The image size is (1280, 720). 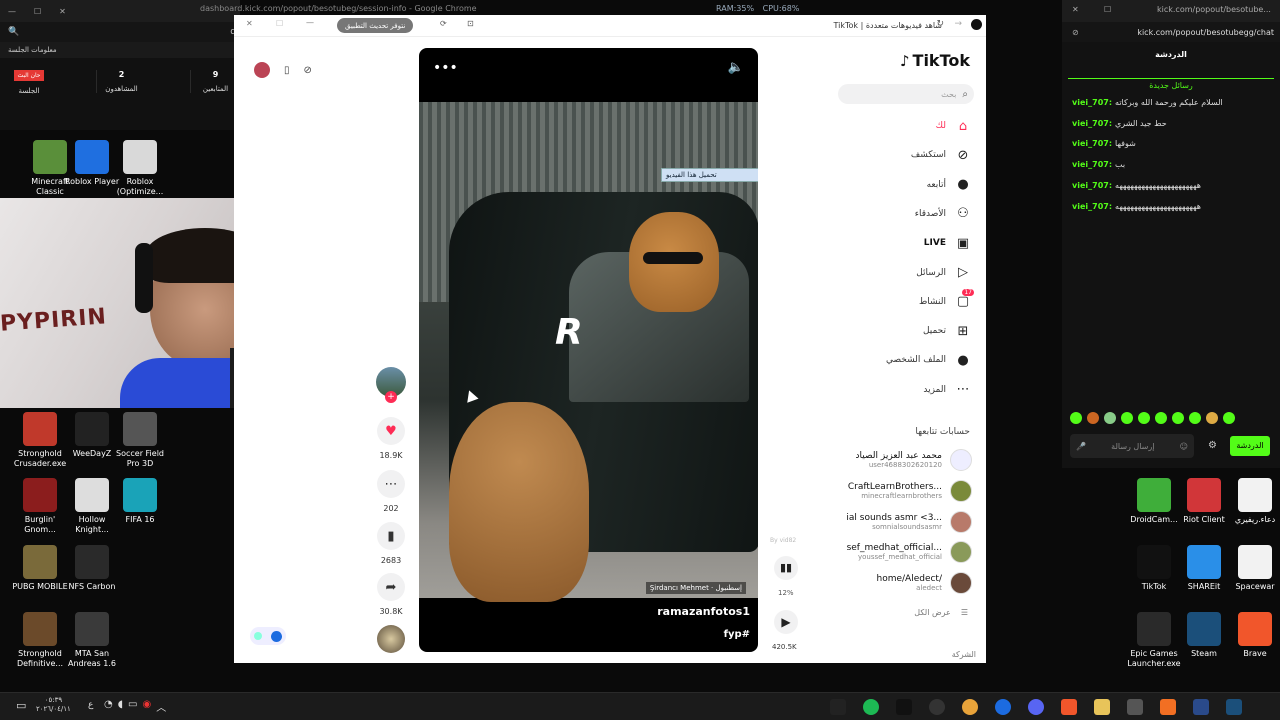 I want to click on sidebar-item: أتابعه ●, so click(x=949, y=185).